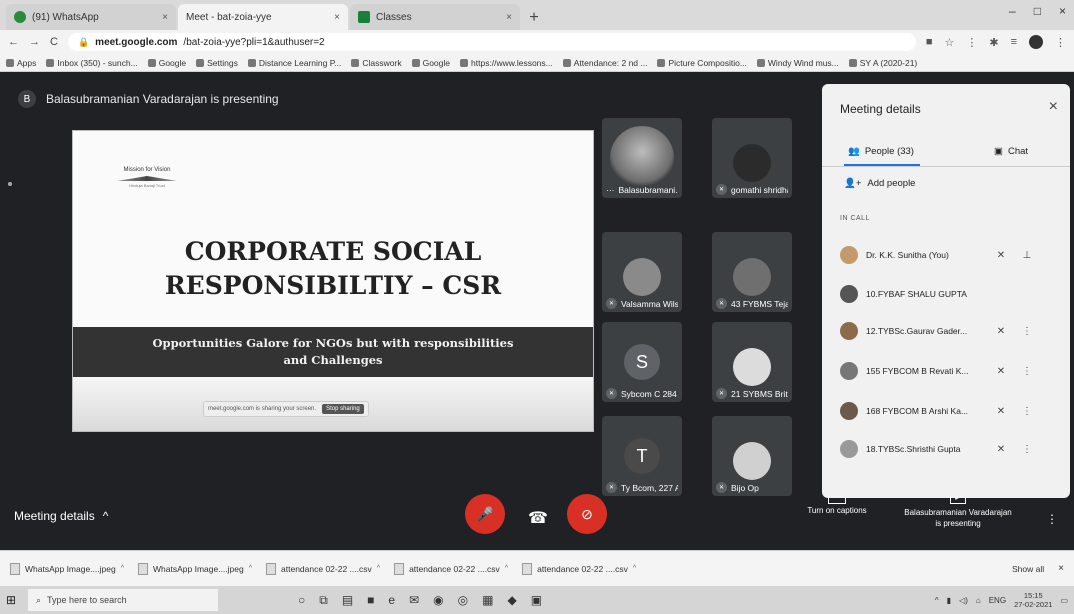 This screenshot has width=1074, height=614. Describe the element at coordinates (301, 600) in the screenshot. I see `cortana-icon: ○` at that location.